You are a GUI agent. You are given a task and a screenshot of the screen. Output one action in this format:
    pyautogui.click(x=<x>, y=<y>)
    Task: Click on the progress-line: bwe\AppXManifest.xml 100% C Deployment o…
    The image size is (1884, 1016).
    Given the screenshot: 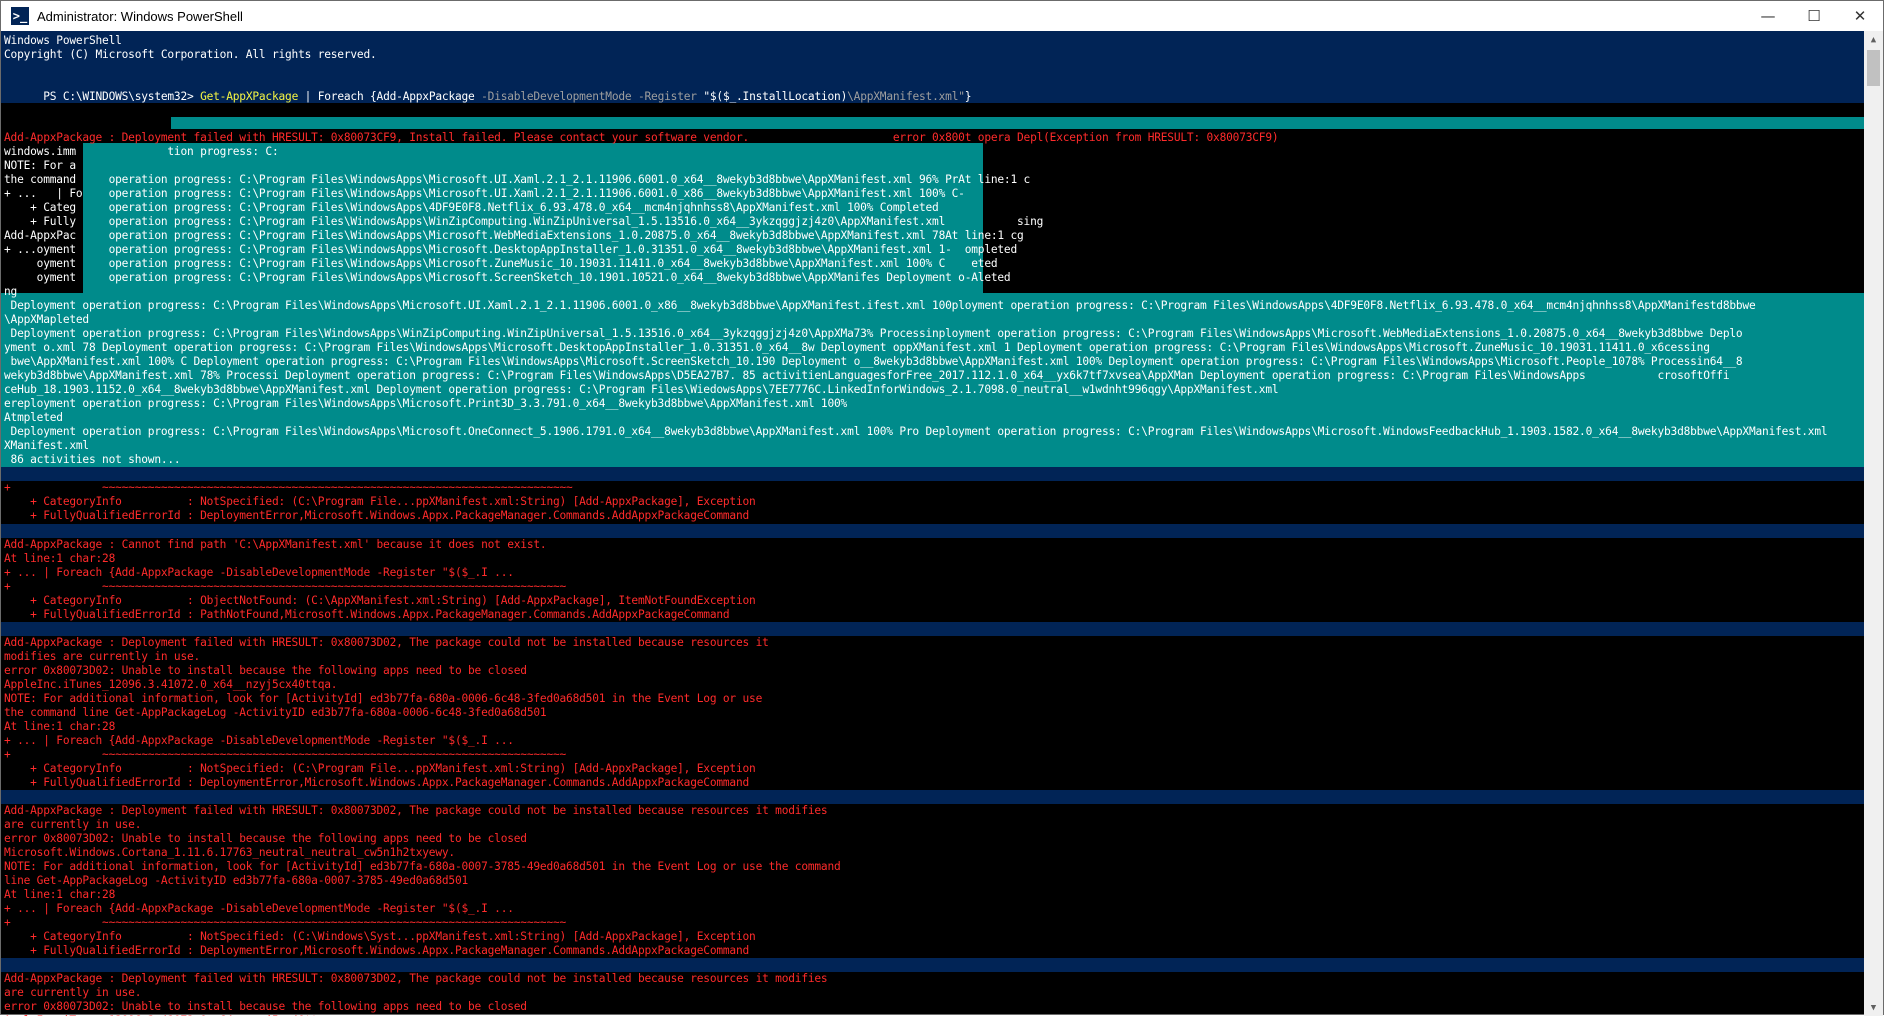 What is the action you would take?
    pyautogui.click(x=873, y=361)
    